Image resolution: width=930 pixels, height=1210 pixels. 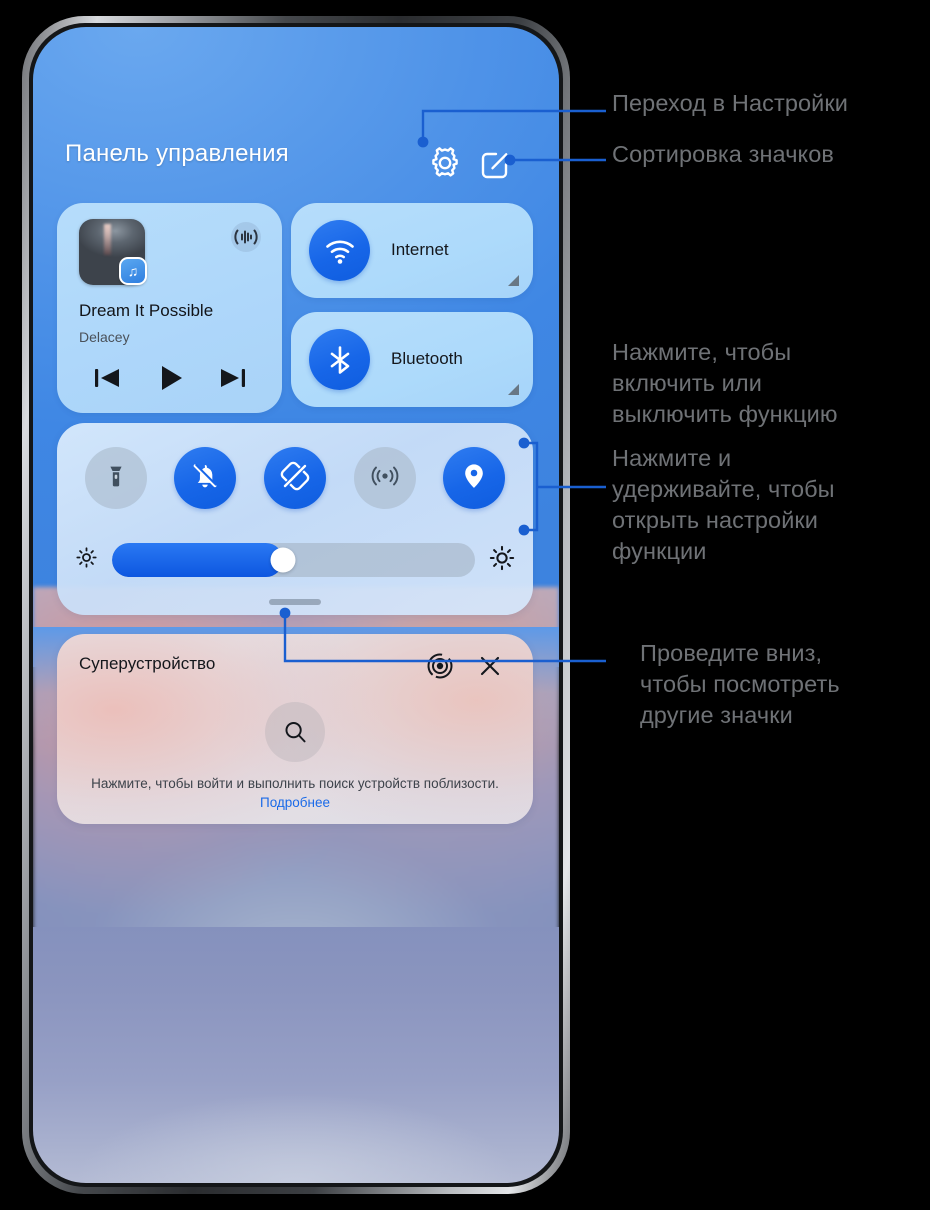 I want to click on toggle-silent-mode, so click(x=205, y=478).